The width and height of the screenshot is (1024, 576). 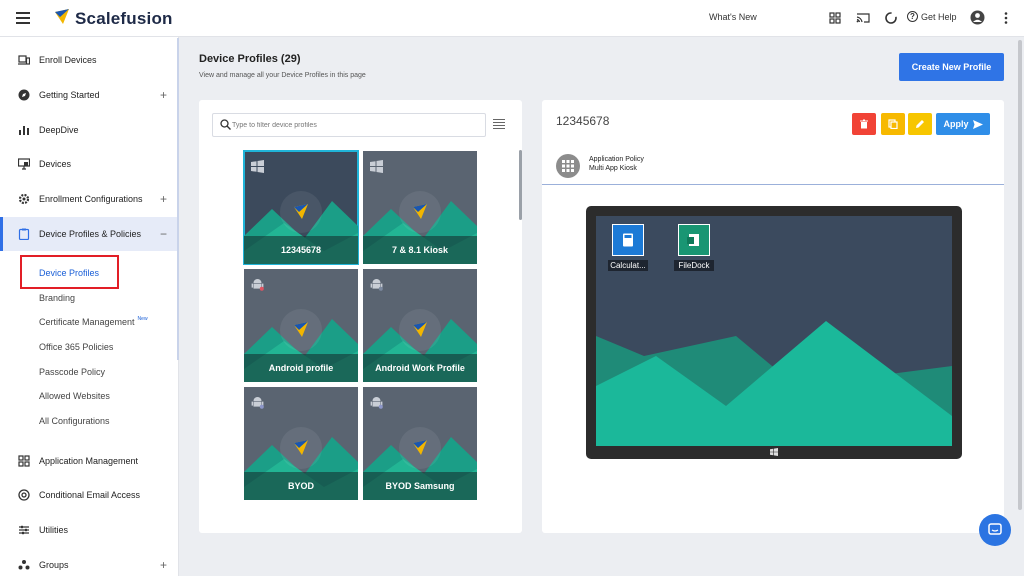 I want to click on kiosk-app-filedock: FileDock, so click(x=694, y=247).